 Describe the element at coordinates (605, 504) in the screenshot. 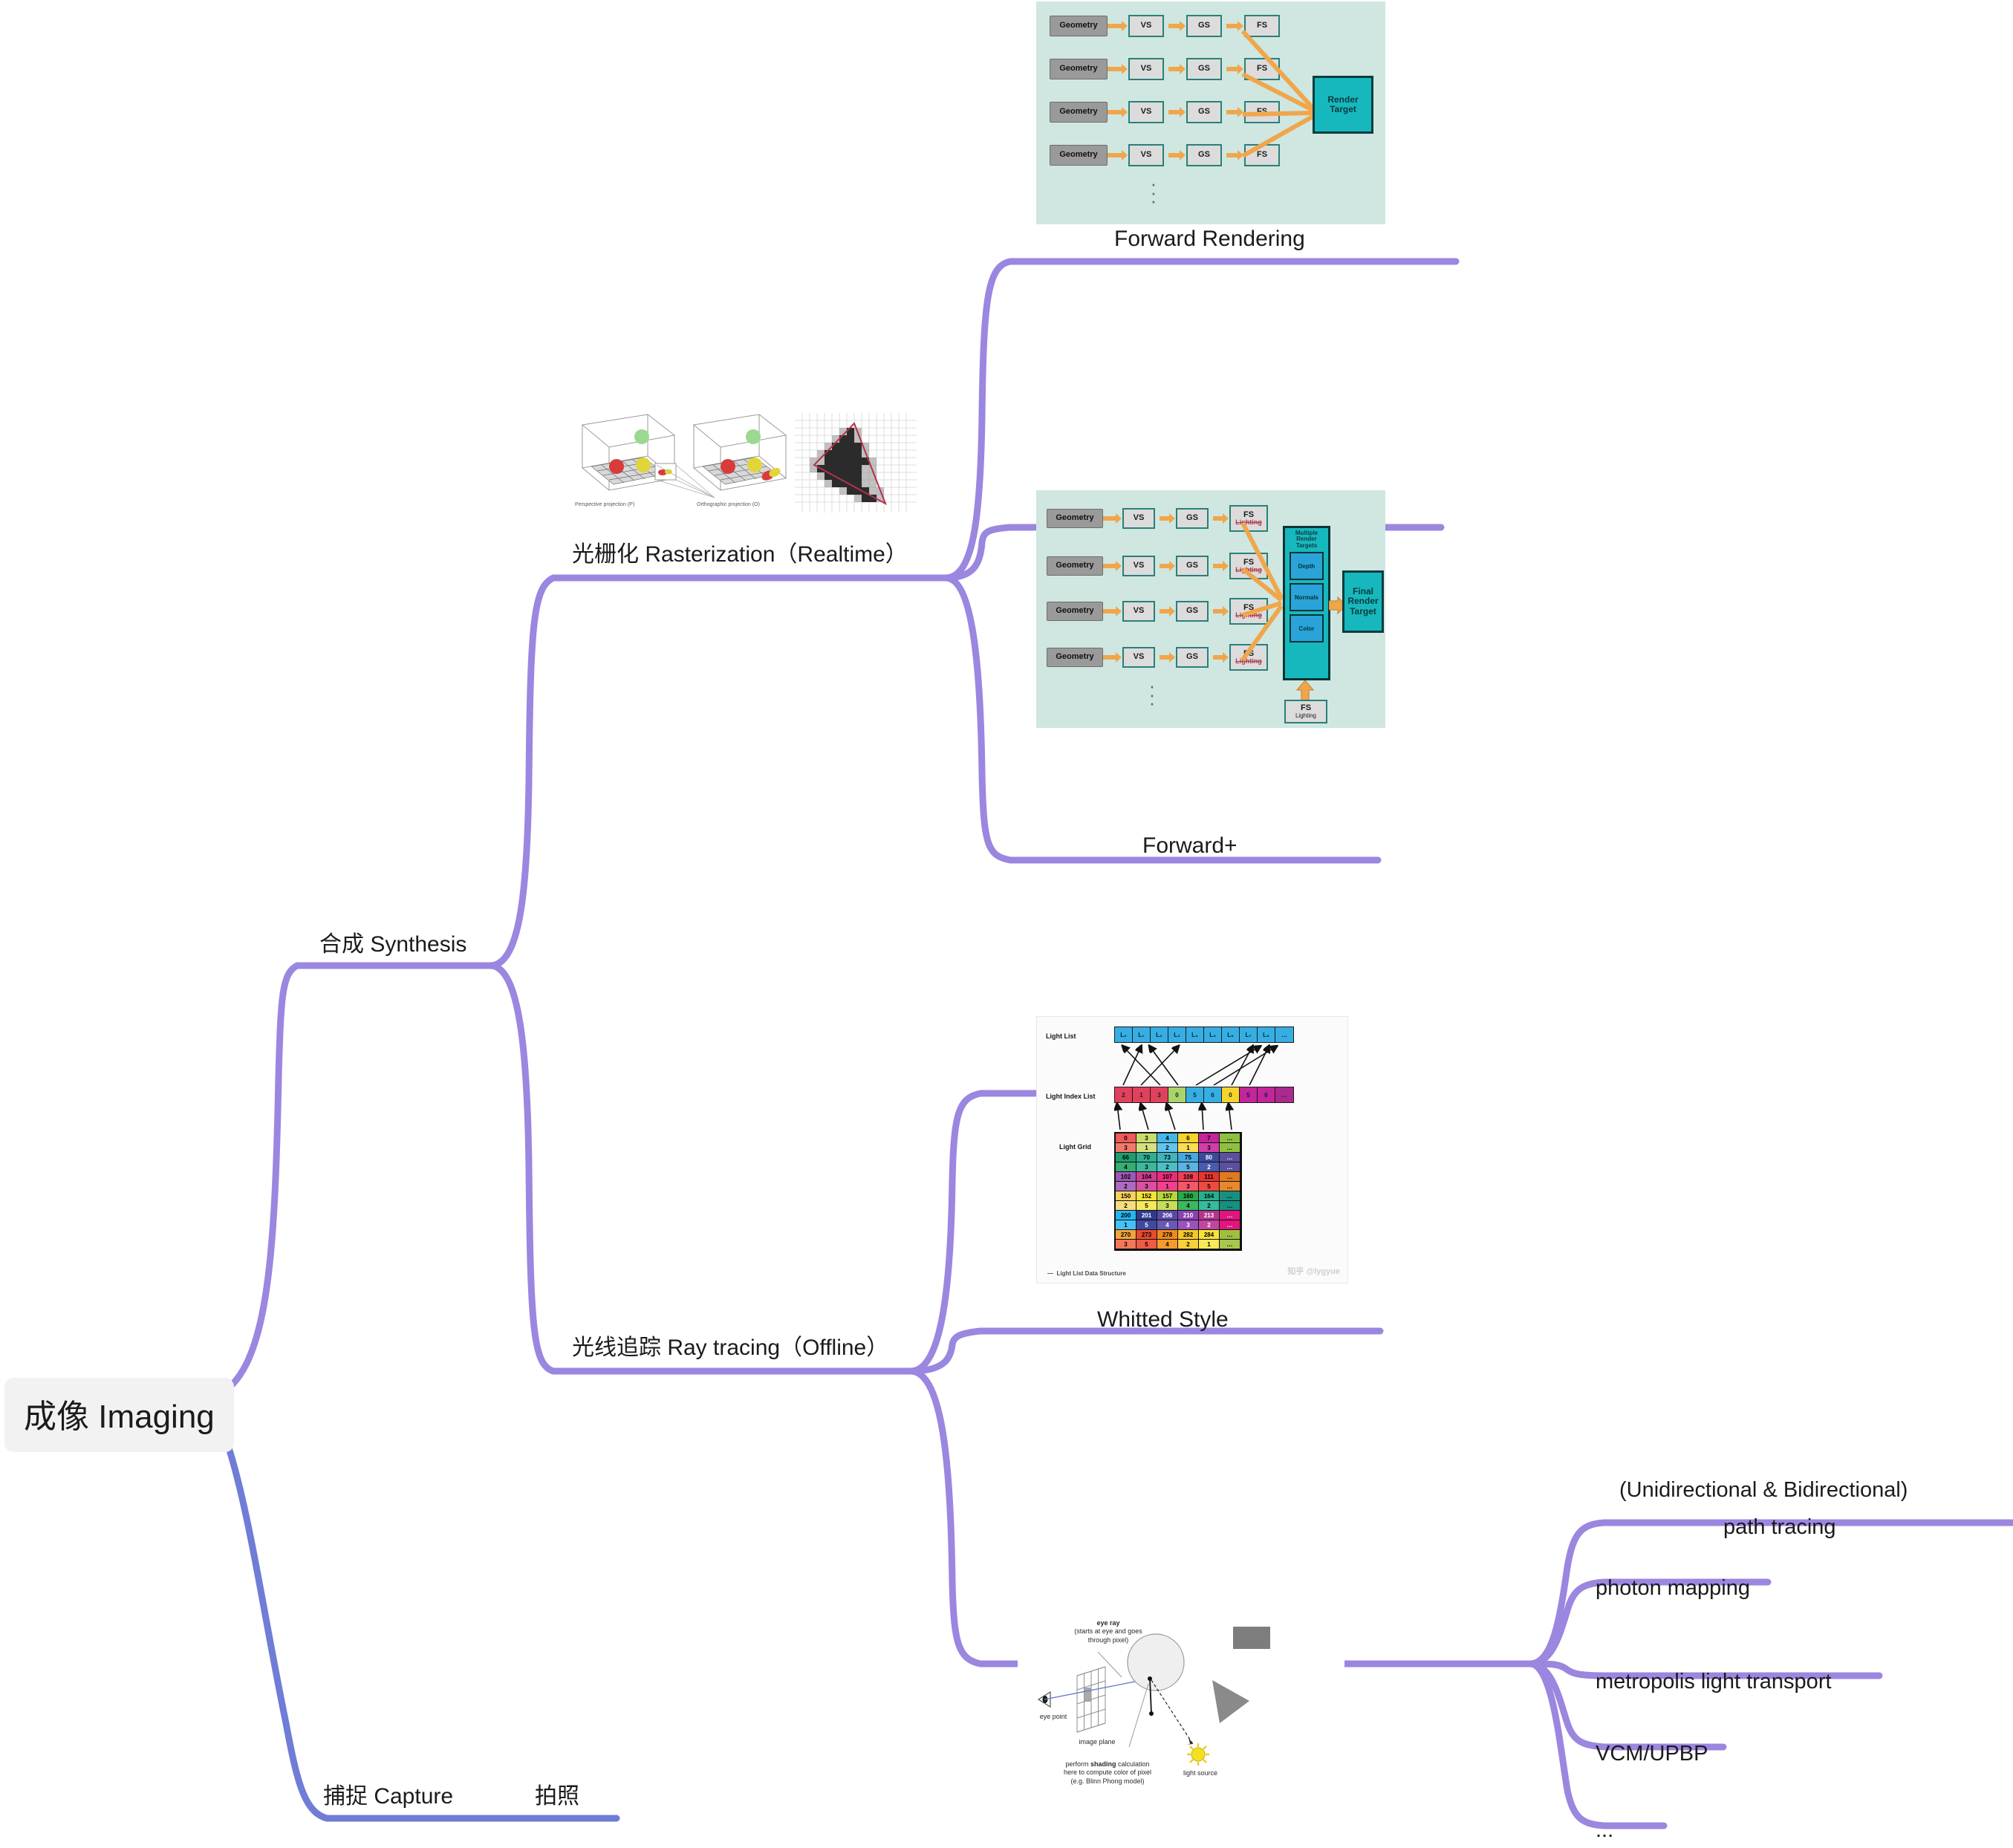

I see `perspective-projection-caption: Perspective projection (P)` at that location.